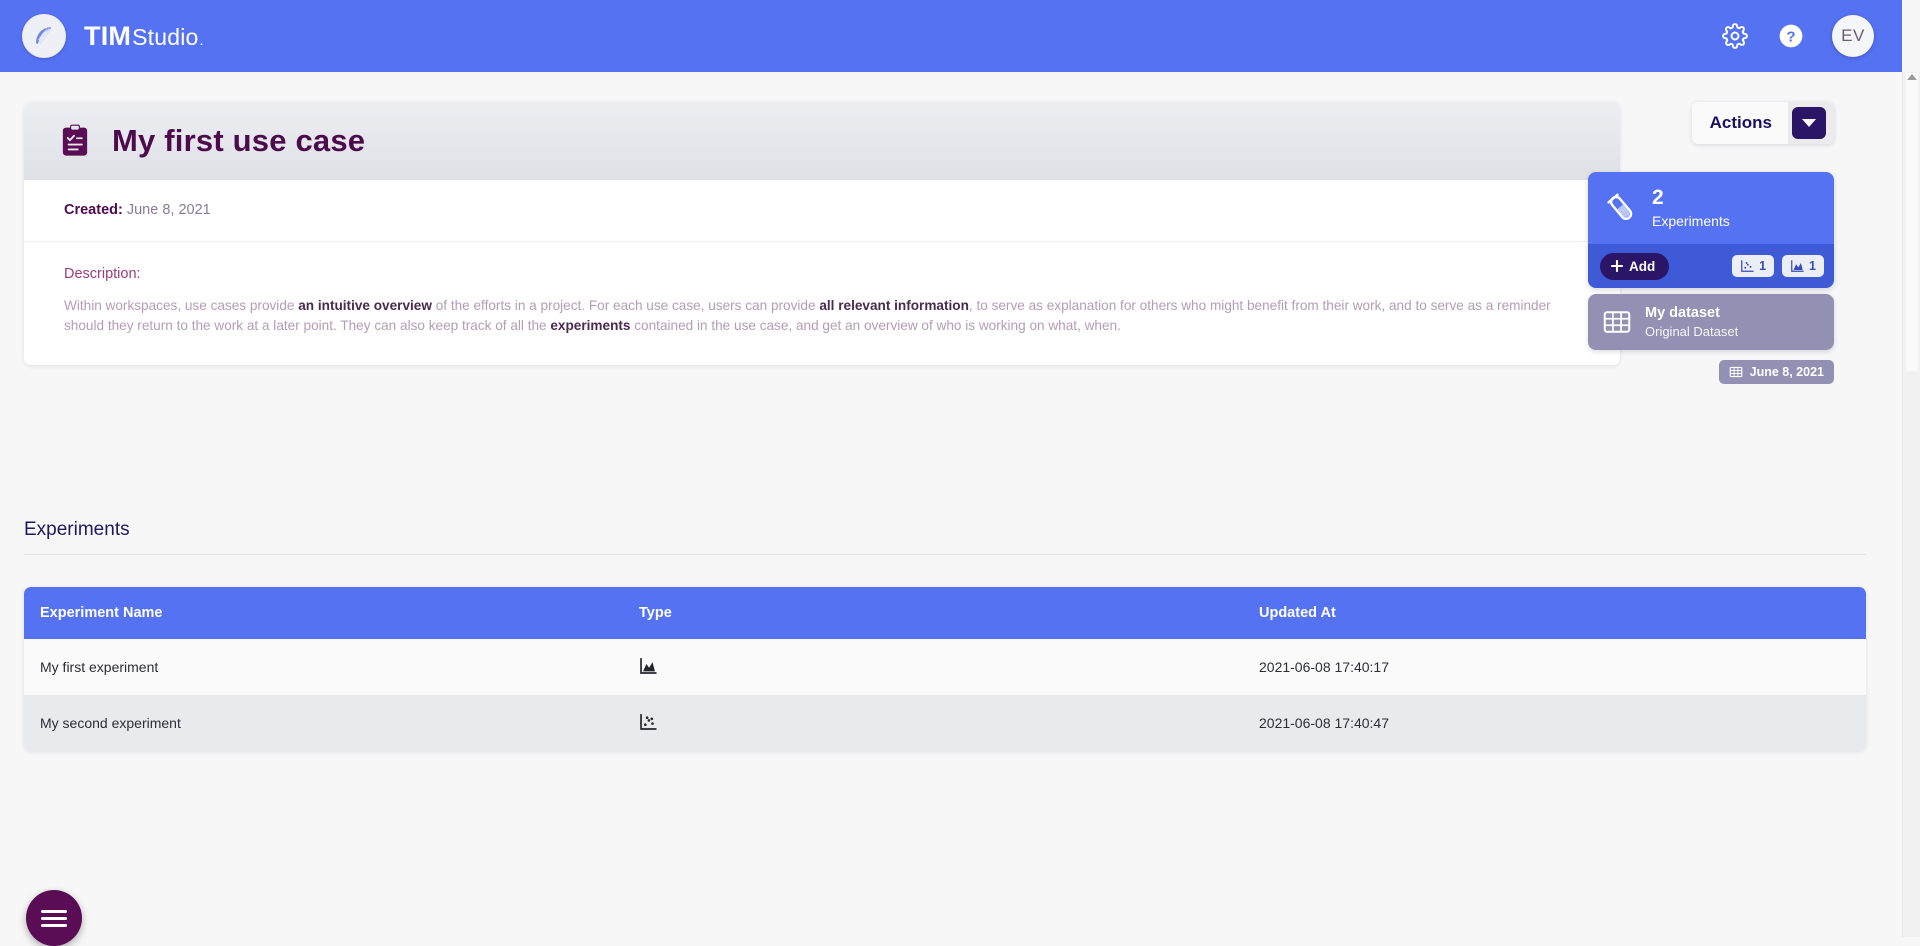  What do you see at coordinates (102, 274) in the screenshot?
I see `description-label: Description:` at bounding box center [102, 274].